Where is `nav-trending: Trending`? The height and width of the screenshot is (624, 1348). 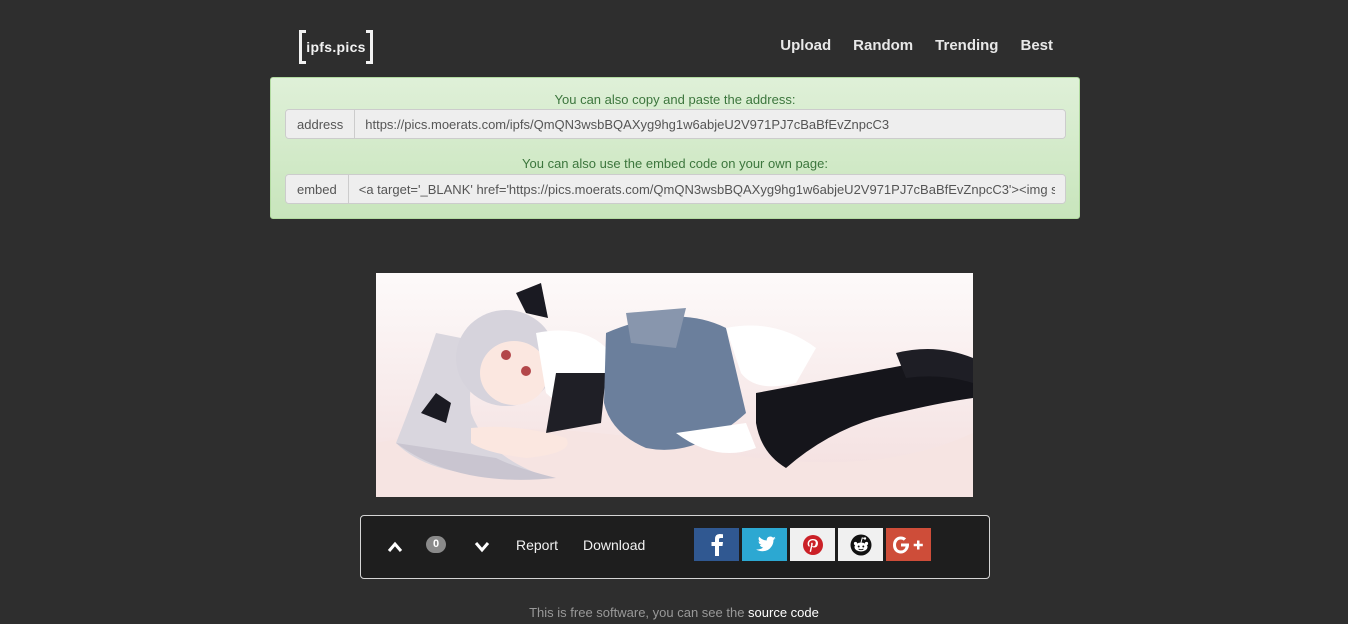 nav-trending: Trending is located at coordinates (966, 45).